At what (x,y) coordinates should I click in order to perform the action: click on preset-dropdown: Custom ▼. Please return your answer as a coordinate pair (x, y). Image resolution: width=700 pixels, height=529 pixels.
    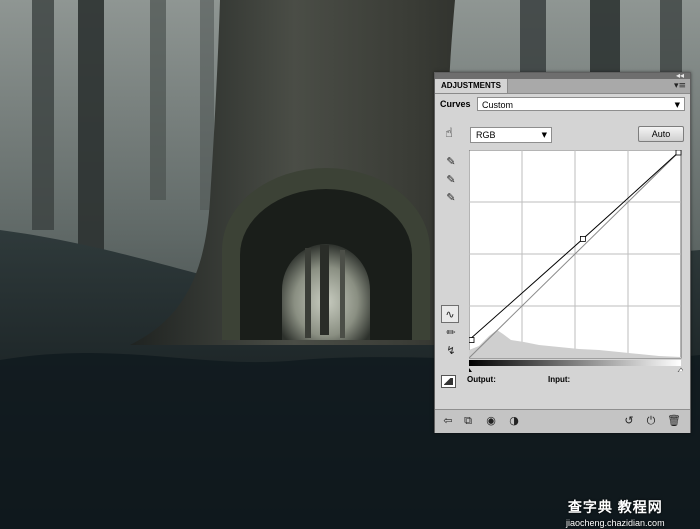
    Looking at the image, I should click on (581, 104).